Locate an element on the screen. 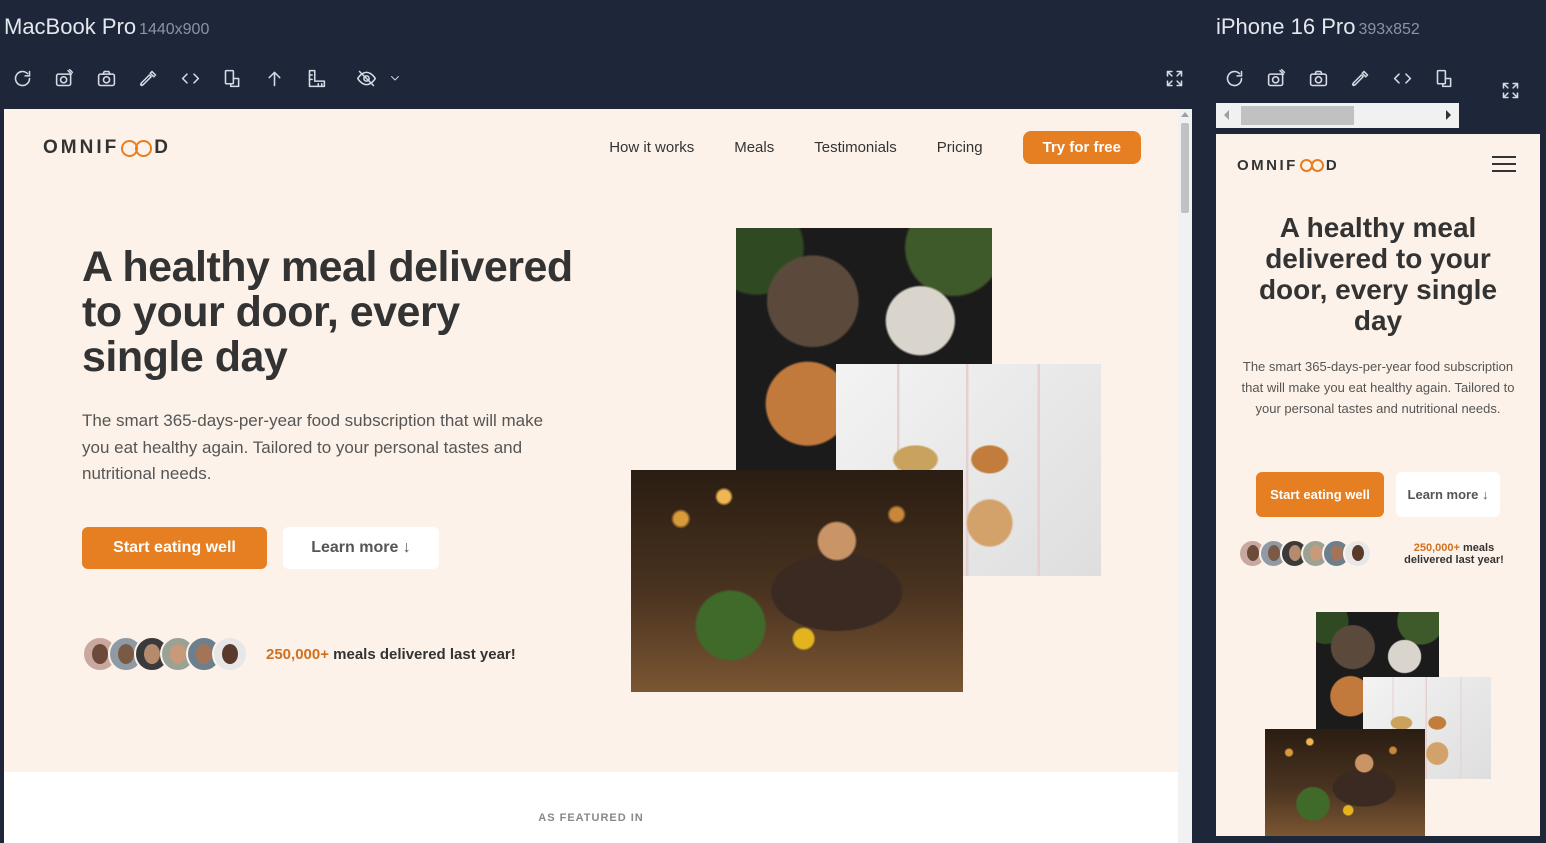 The image size is (1546, 843). scroll-right-arrow-icon is located at coordinates (1448, 115).